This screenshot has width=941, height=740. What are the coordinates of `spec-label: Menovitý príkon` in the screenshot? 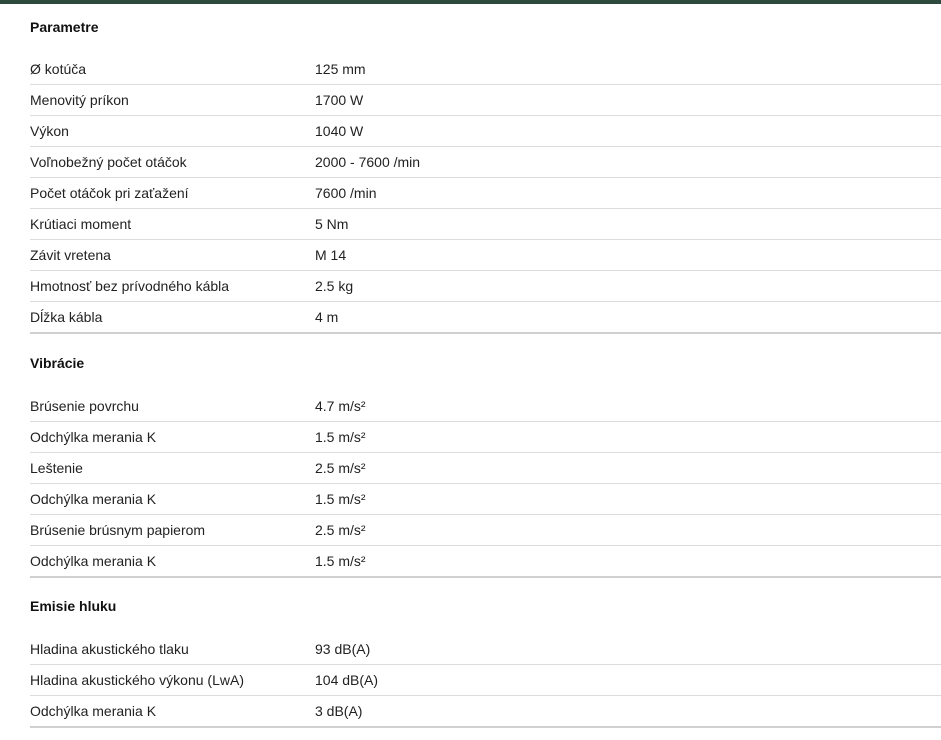 It's located at (79, 100).